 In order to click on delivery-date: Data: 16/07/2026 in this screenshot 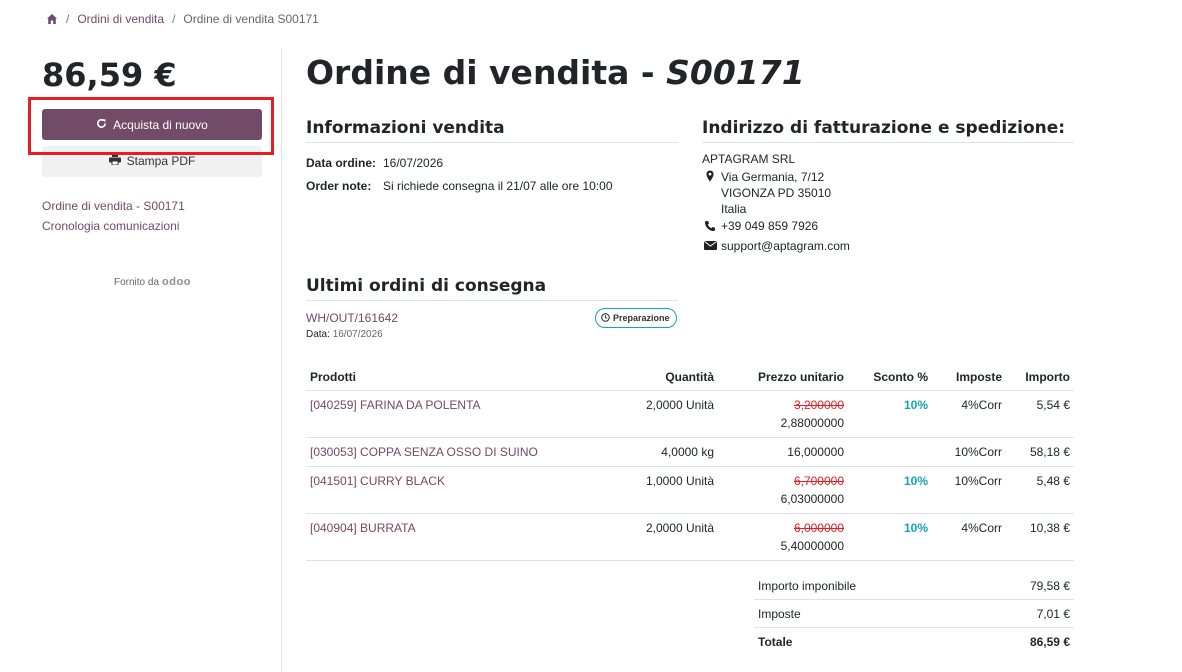, I will do `click(344, 334)`.